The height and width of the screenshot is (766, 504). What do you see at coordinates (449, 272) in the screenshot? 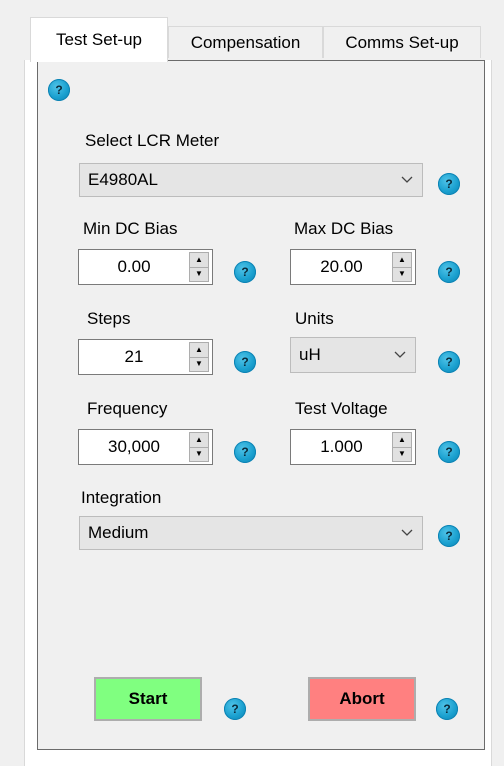
I see `help-icon-max-dc-bias: ?` at bounding box center [449, 272].